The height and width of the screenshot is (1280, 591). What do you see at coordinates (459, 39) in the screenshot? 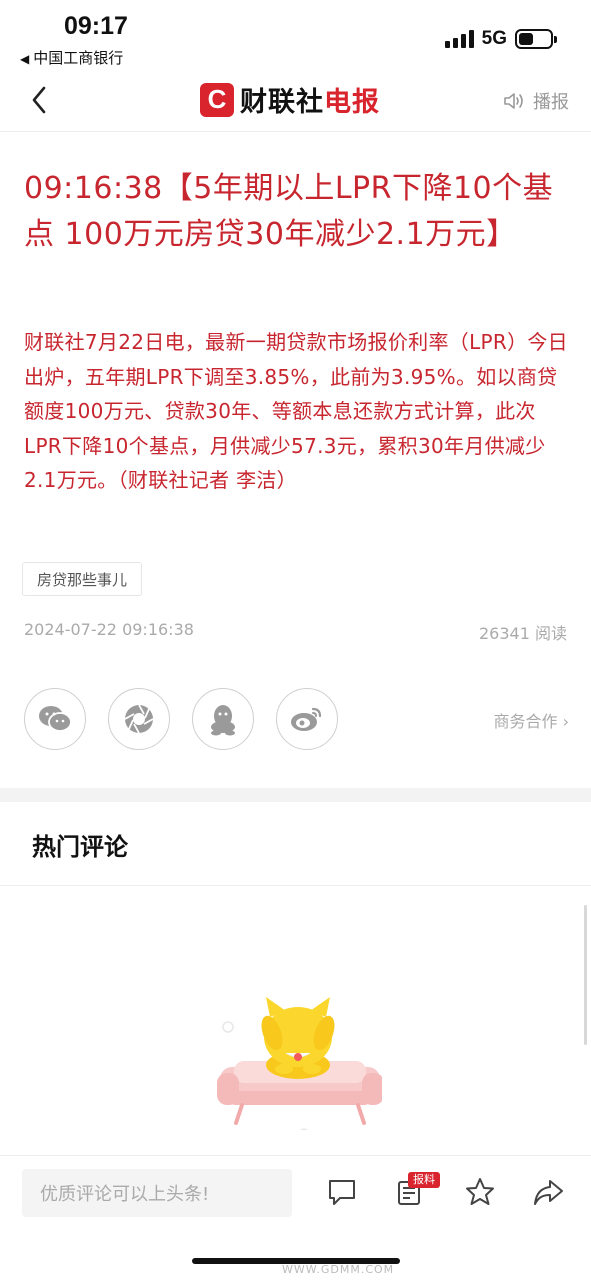
I see `signal-bars-icon` at bounding box center [459, 39].